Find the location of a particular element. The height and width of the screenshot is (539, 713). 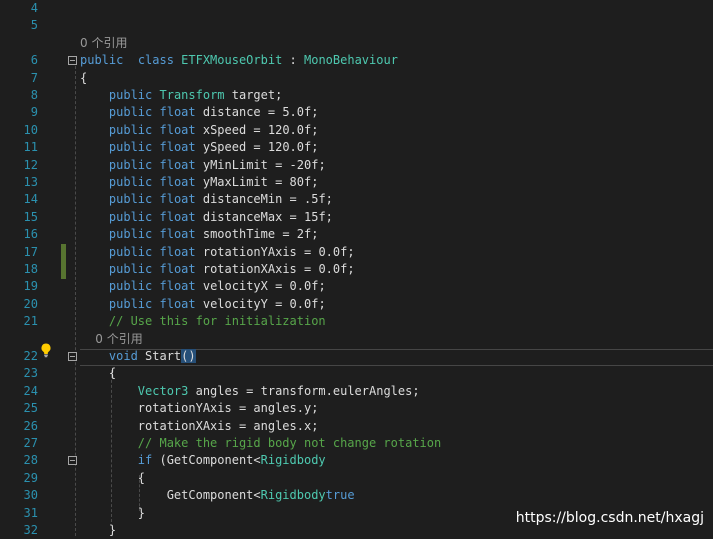

code-line: 17 public float rotationYAxis = 0.0f; is located at coordinates (356, 252).